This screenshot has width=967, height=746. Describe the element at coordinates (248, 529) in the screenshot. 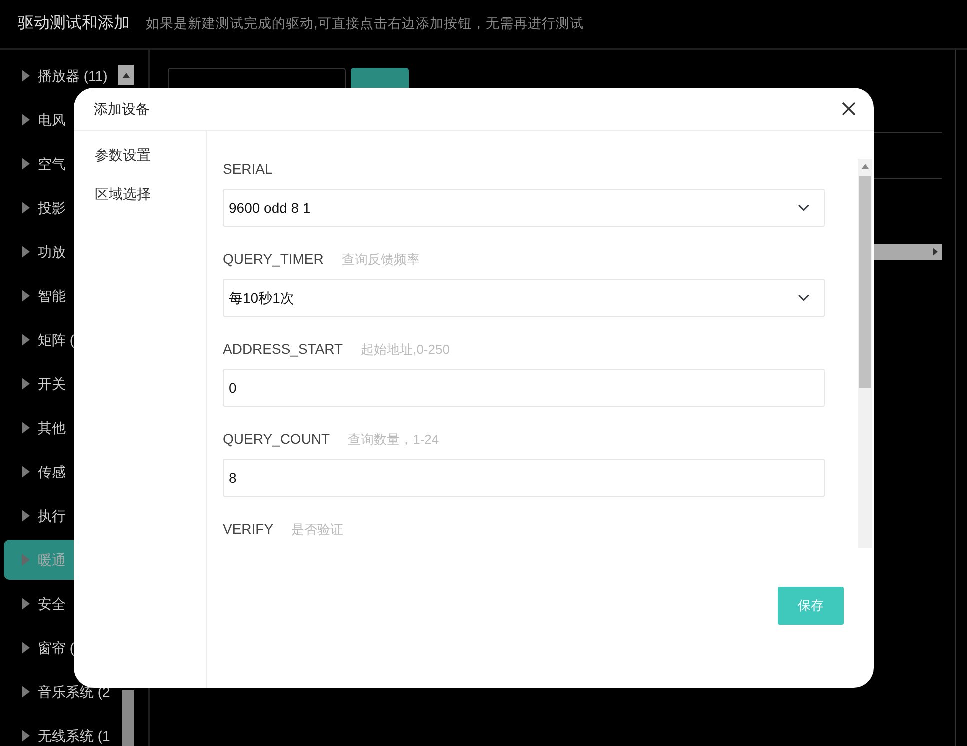

I see `field-label: VERIFY` at that location.